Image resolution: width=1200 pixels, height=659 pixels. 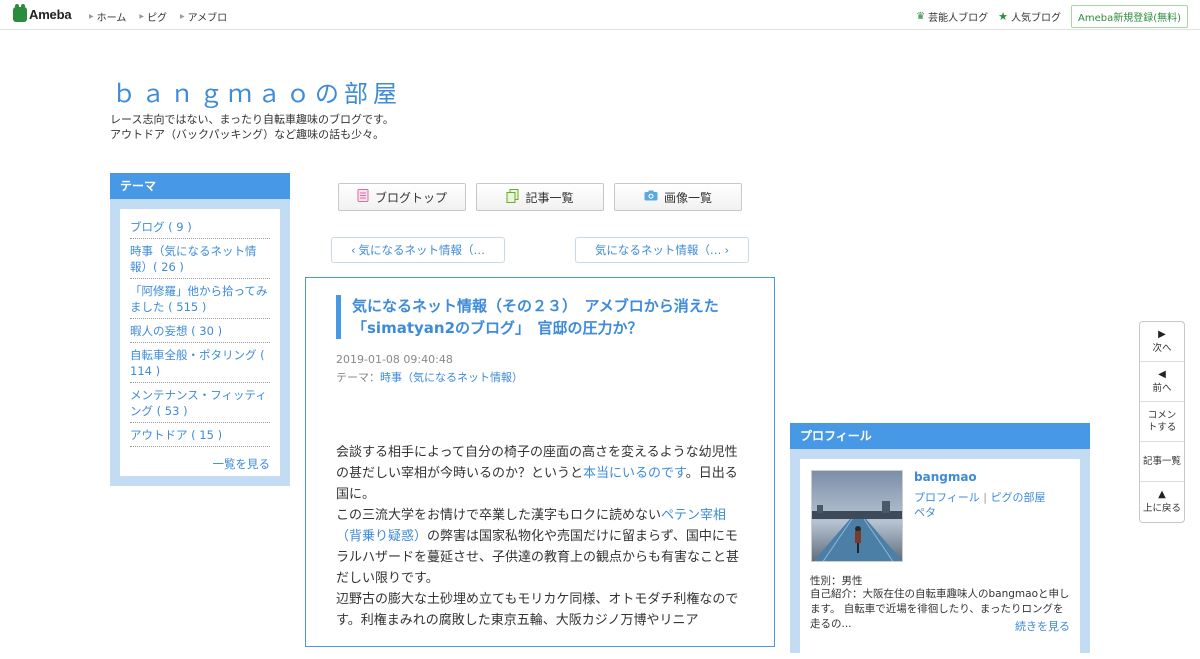 I want to click on ameba-logo-icon, so click(x=20, y=13).